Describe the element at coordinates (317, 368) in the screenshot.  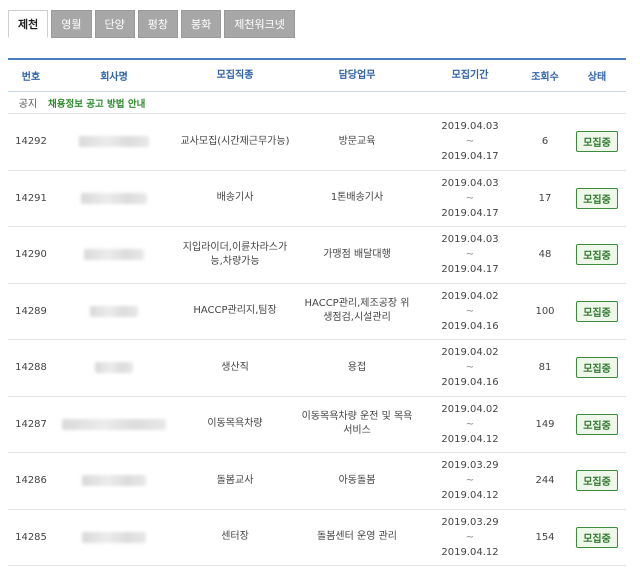
I see `table-row: 14288 생산직 용접 2019.04.02 ~2019.04.16 81 모집중` at that location.